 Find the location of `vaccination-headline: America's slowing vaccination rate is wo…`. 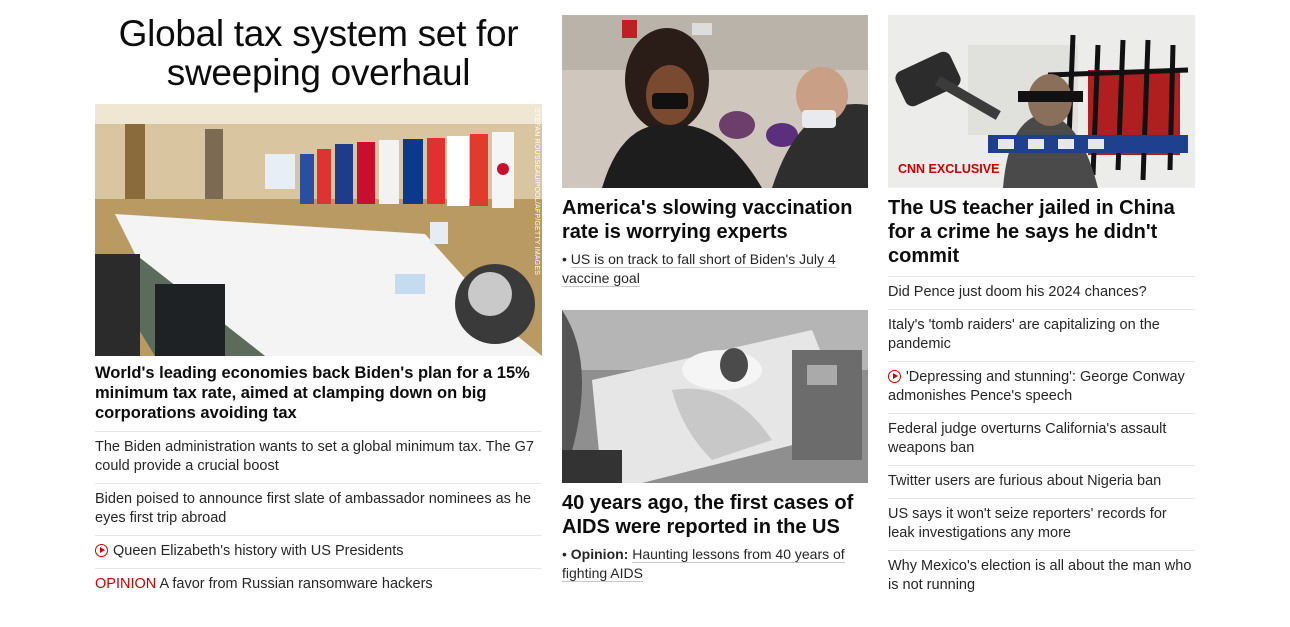

vaccination-headline: America's slowing vaccination rate is wo… is located at coordinates (715, 220).